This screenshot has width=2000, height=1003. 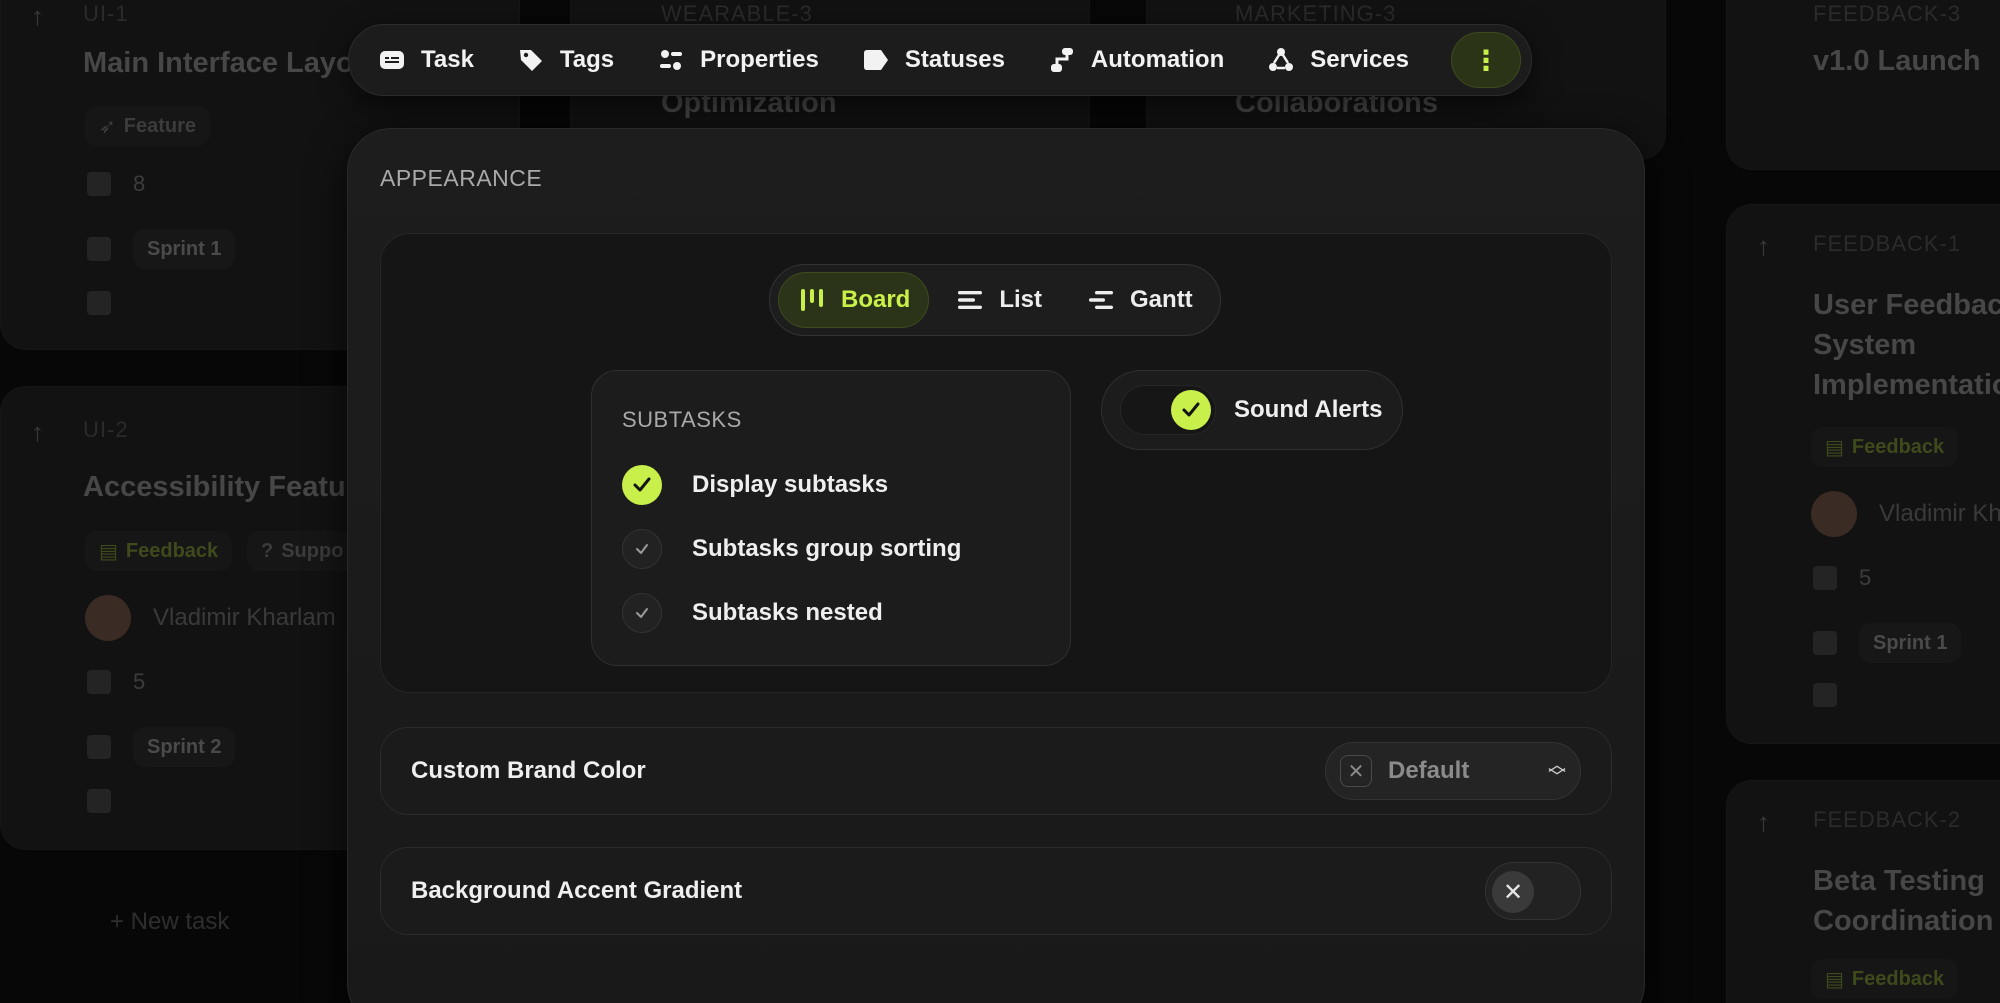 I want to click on nav-properties: Properties, so click(x=737, y=60).